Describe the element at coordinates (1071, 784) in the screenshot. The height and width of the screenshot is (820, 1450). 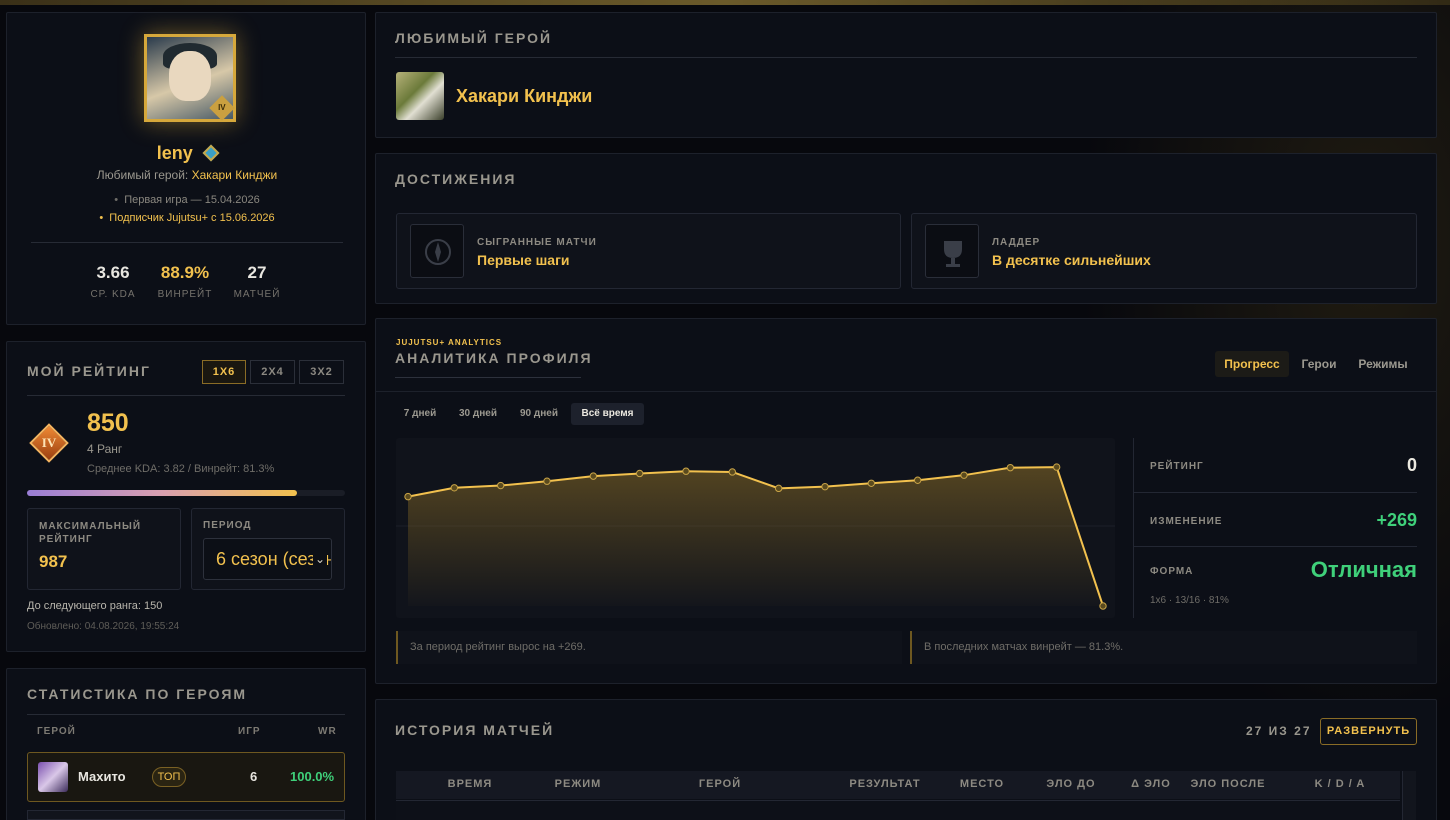
I see `col-elo-before: ЭЛО ДО` at that location.